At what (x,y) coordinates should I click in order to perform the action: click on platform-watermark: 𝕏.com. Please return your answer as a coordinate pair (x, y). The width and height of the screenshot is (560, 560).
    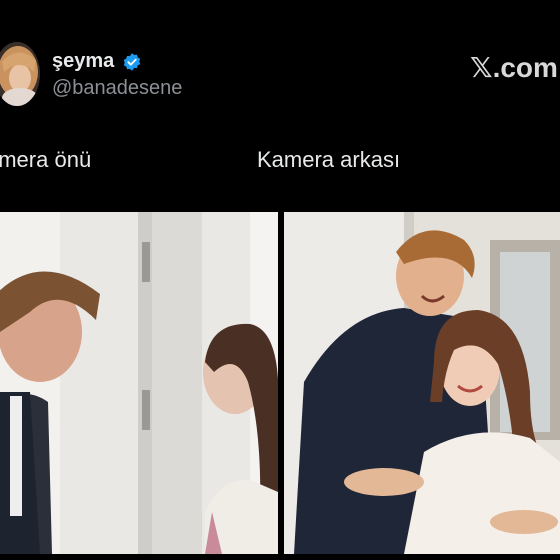
    Looking at the image, I should click on (514, 67).